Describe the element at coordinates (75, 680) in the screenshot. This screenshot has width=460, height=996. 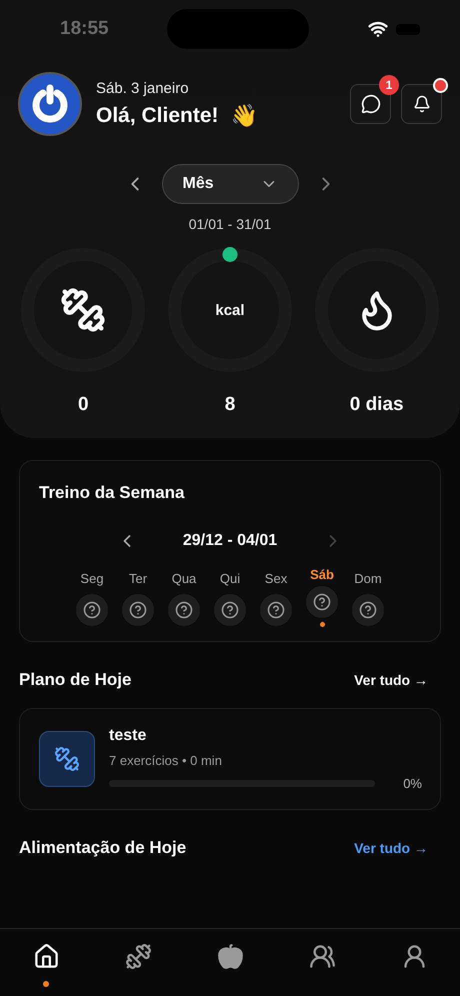
I see `section-title: Plano de Hoje` at that location.